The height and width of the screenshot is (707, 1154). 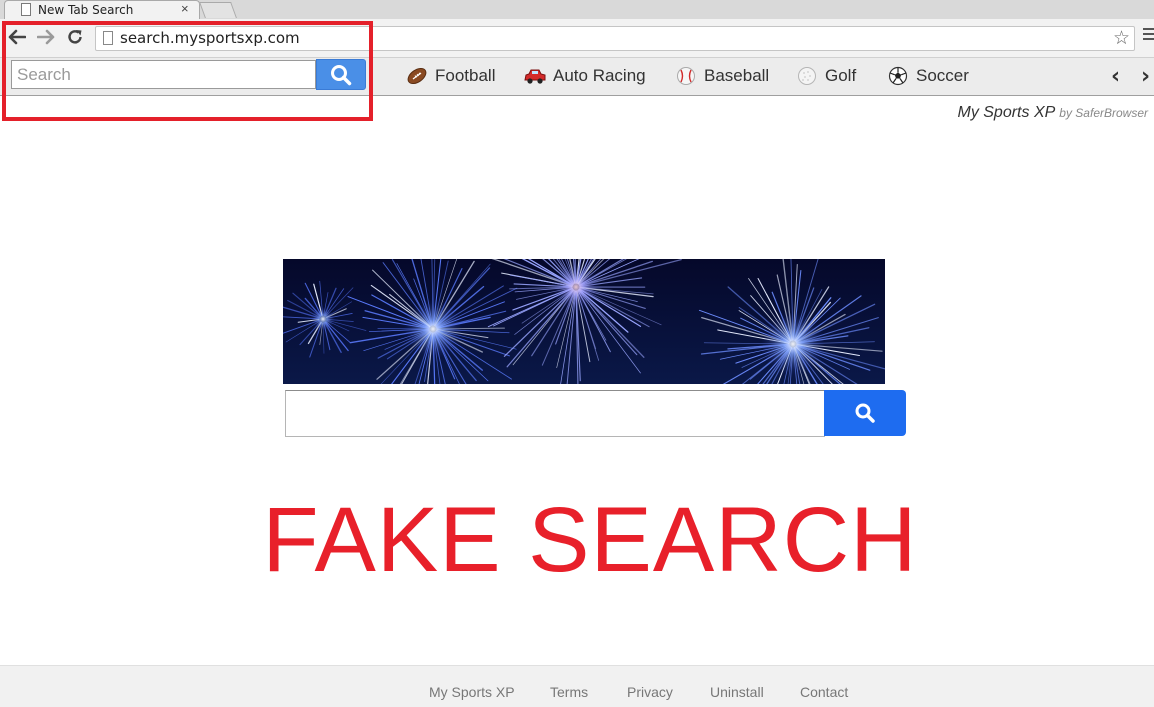 What do you see at coordinates (807, 76) in the screenshot?
I see `golf-ball-icon` at bounding box center [807, 76].